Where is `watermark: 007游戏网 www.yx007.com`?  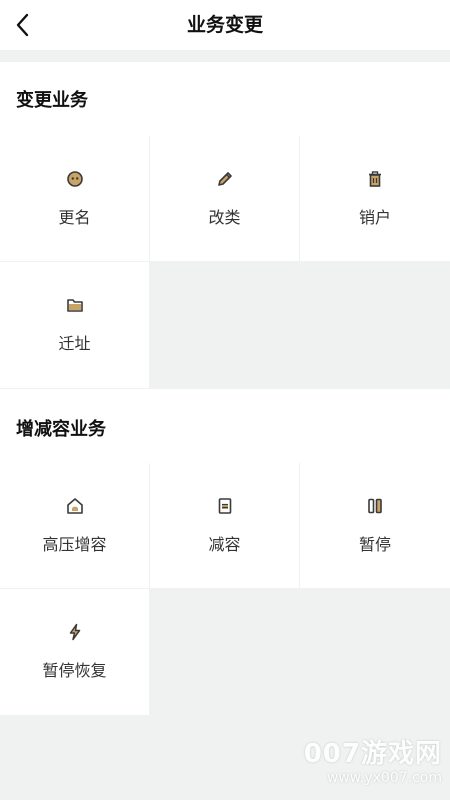 watermark: 007游戏网 www.yx007.com is located at coordinates (373, 759).